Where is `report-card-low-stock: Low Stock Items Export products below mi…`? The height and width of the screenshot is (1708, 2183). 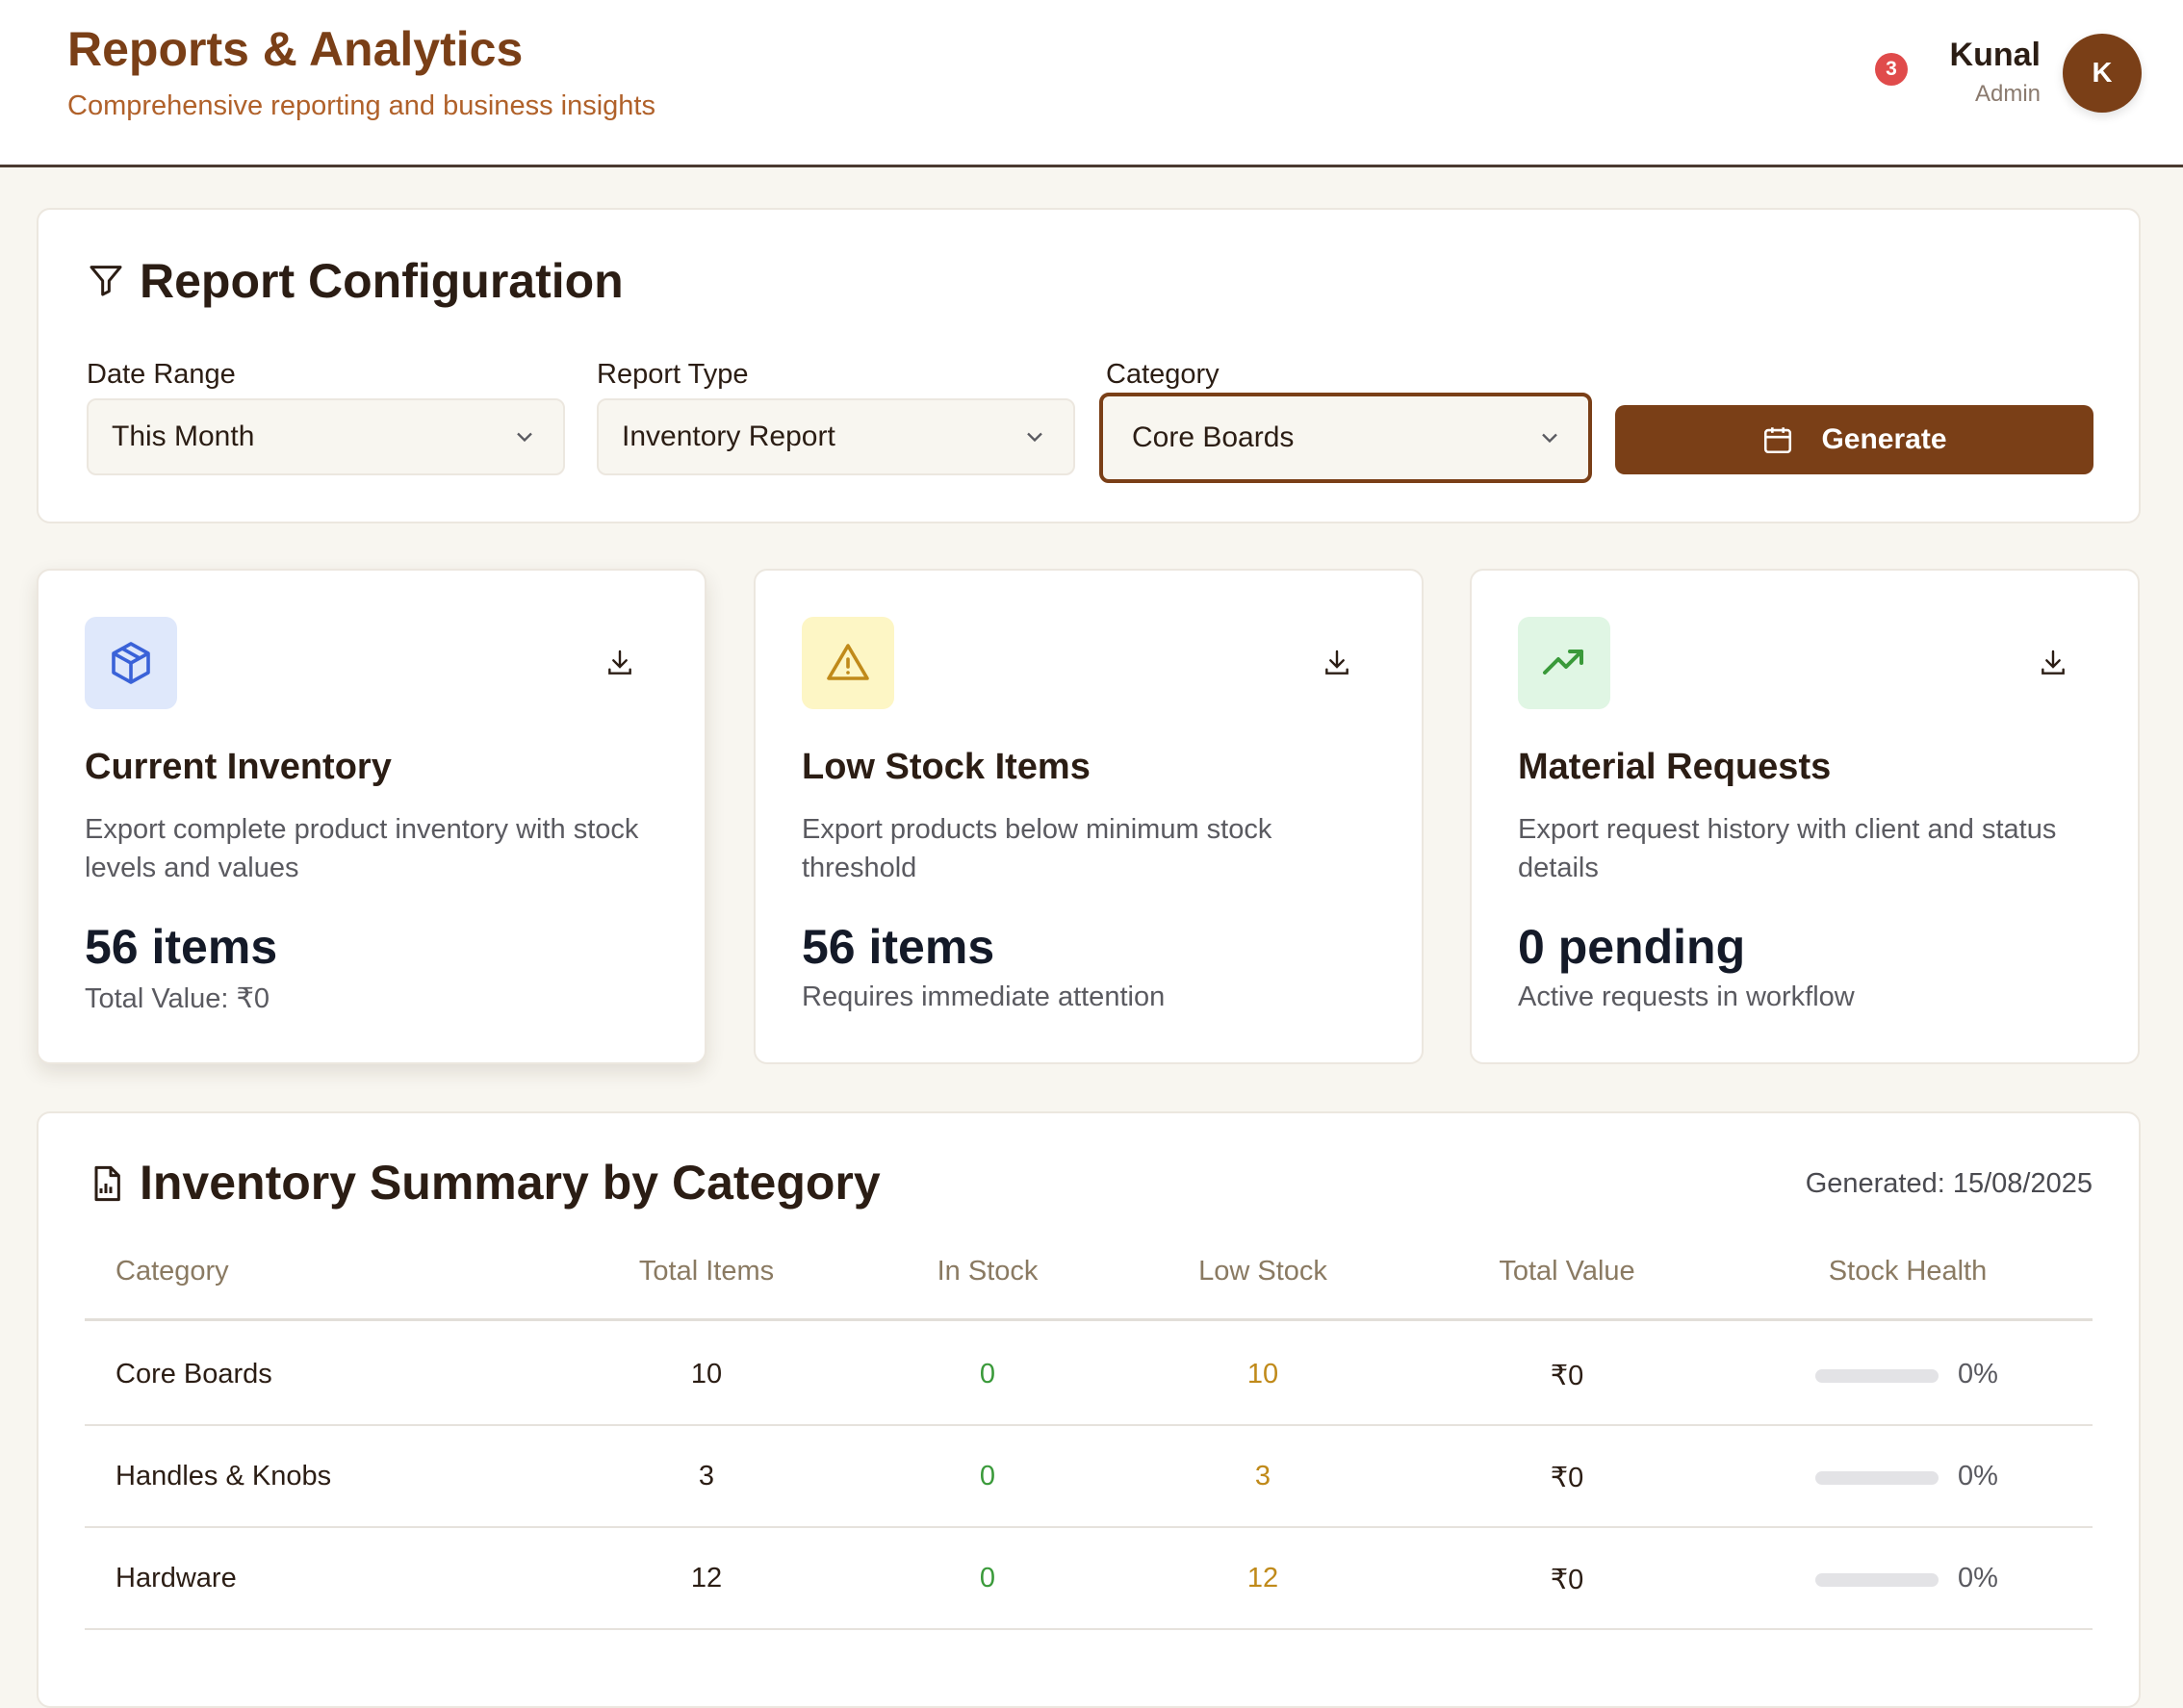
report-card-low-stock: Low Stock Items Export products below mi… is located at coordinates (1089, 816).